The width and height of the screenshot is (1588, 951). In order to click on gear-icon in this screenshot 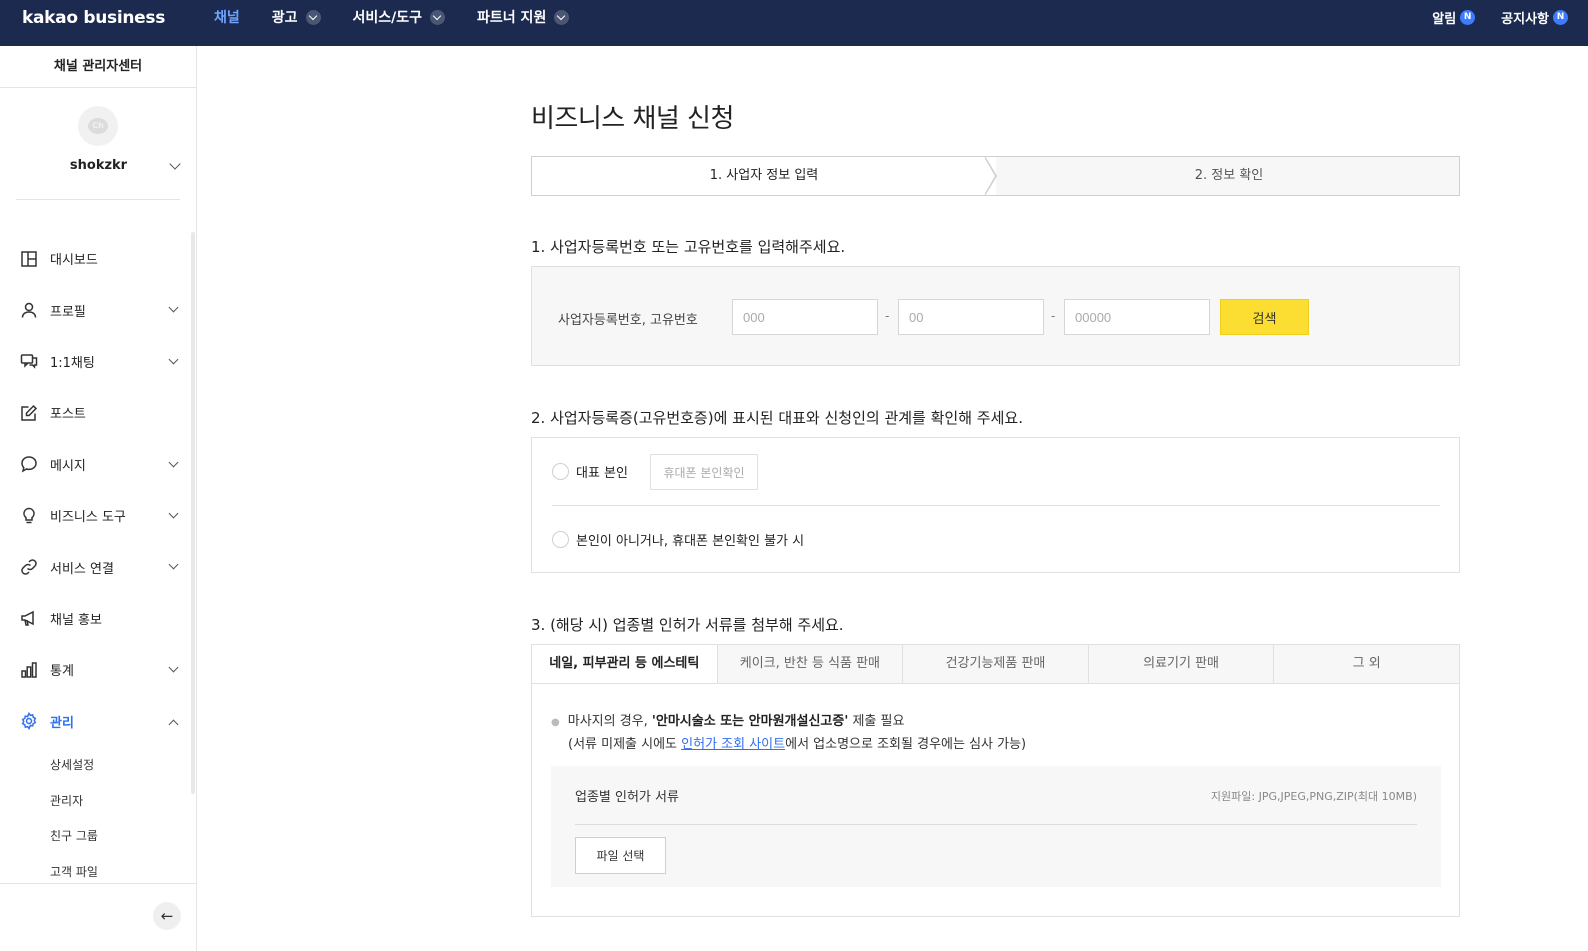, I will do `click(29, 721)`.